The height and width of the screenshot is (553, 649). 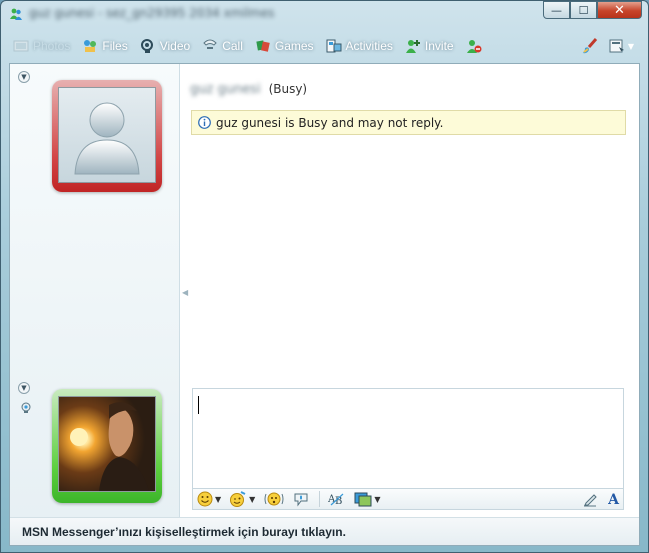 I want to click on messenger-logo-icon, so click(x=16, y=14).